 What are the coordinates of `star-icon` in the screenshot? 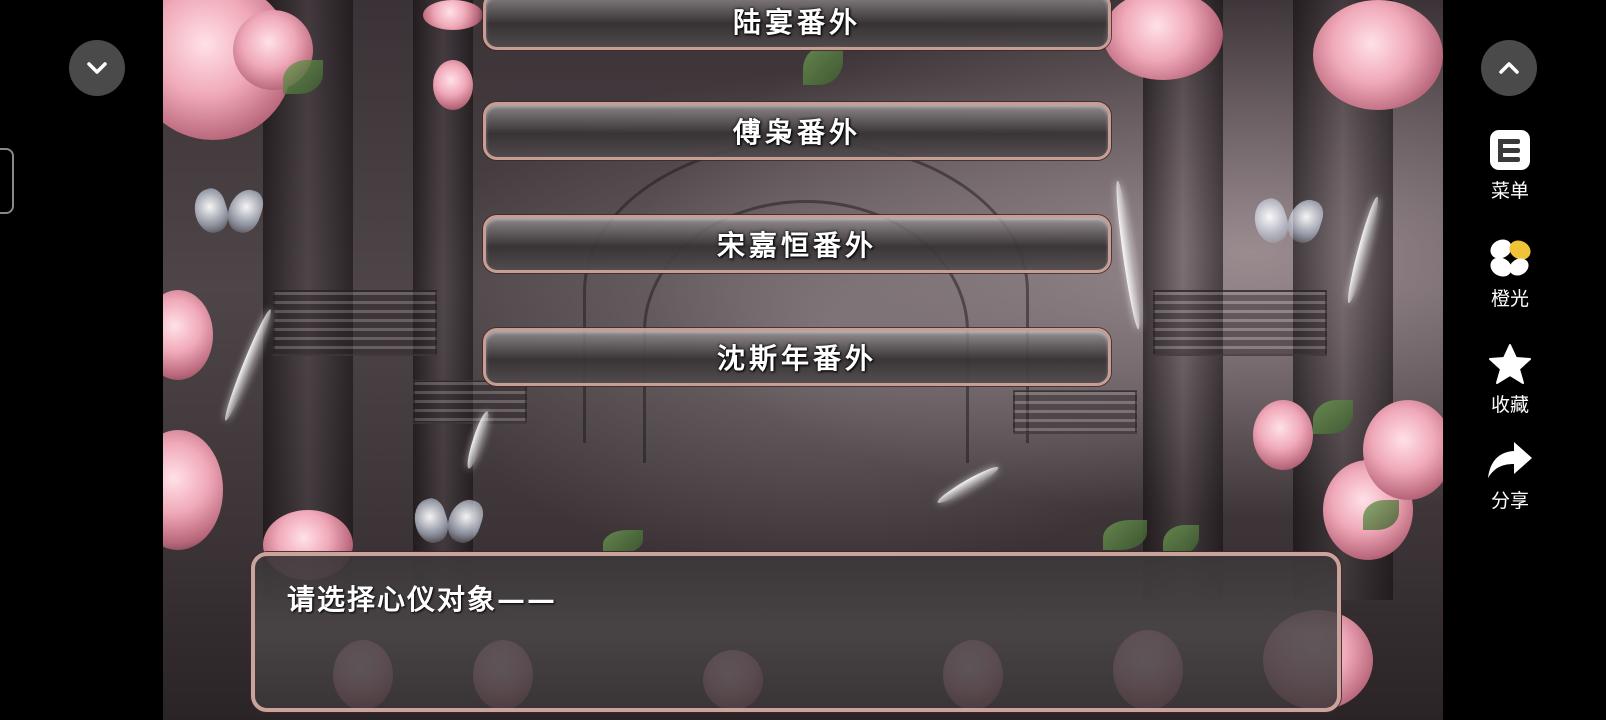 It's located at (1510, 364).